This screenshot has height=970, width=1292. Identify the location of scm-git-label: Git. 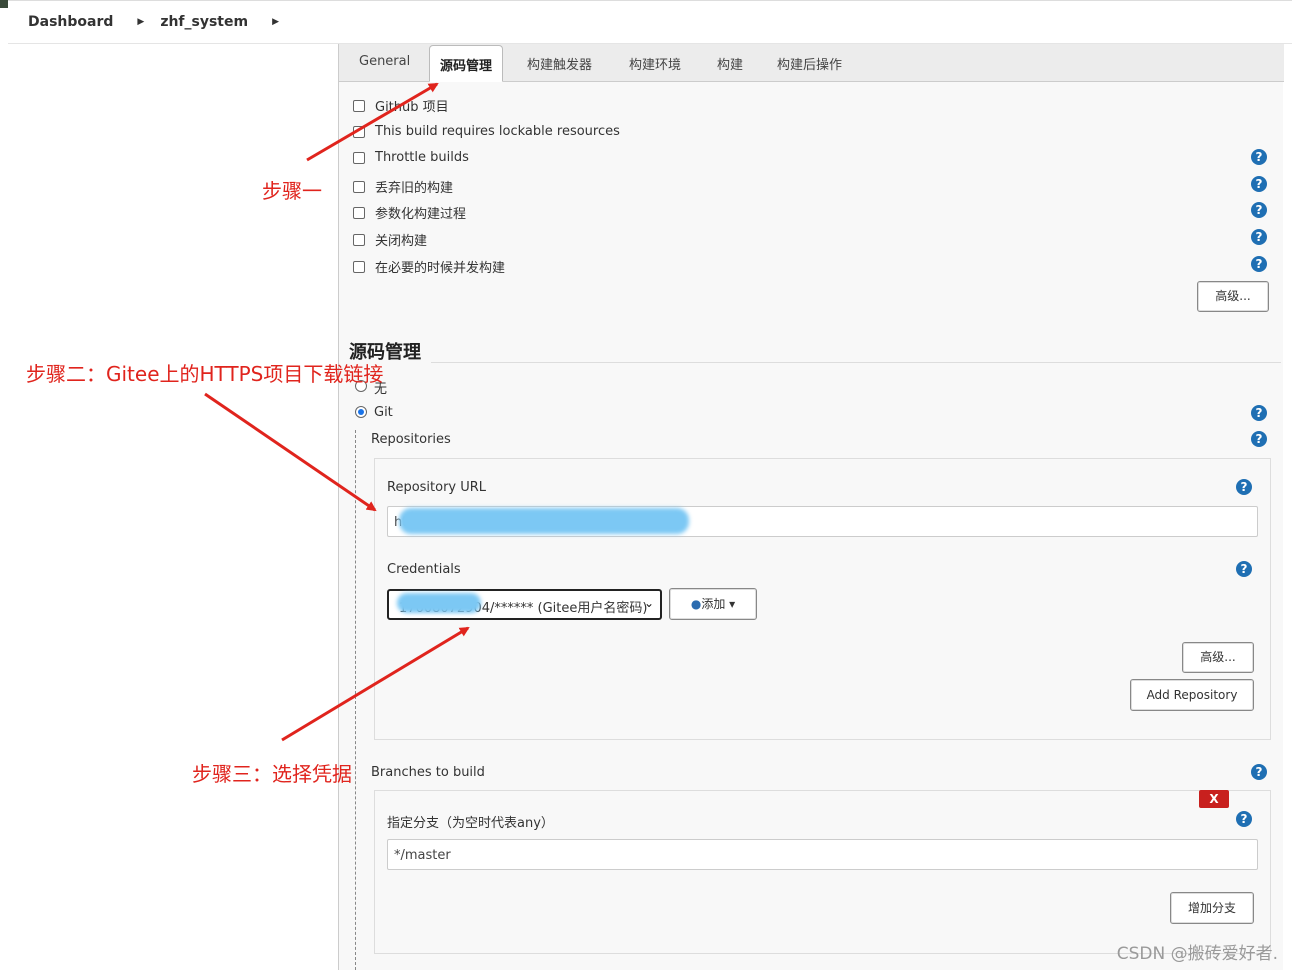
(383, 412).